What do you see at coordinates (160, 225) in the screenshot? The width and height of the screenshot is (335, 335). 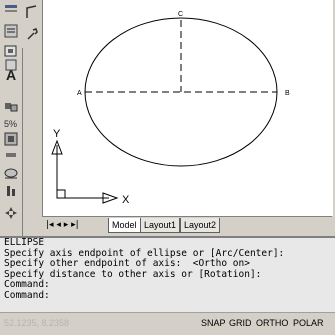 I see `tab-layout1: Layout1` at bounding box center [160, 225].